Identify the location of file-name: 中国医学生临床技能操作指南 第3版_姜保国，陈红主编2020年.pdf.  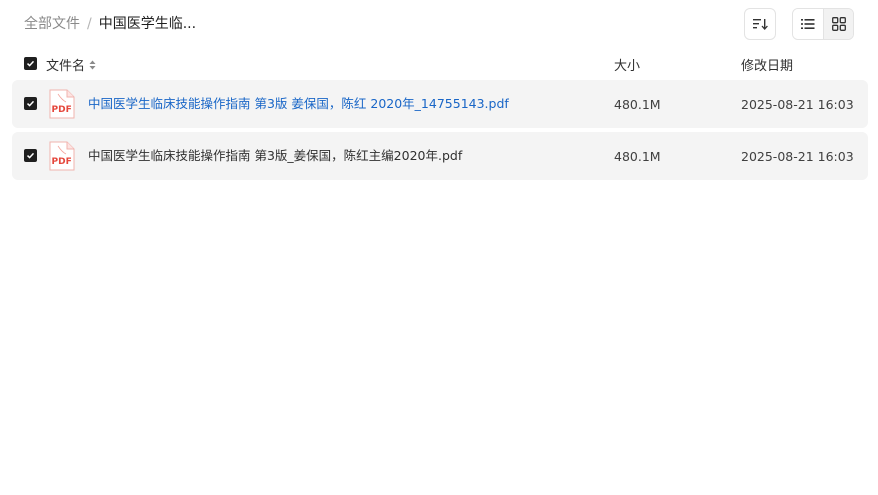
(275, 156).